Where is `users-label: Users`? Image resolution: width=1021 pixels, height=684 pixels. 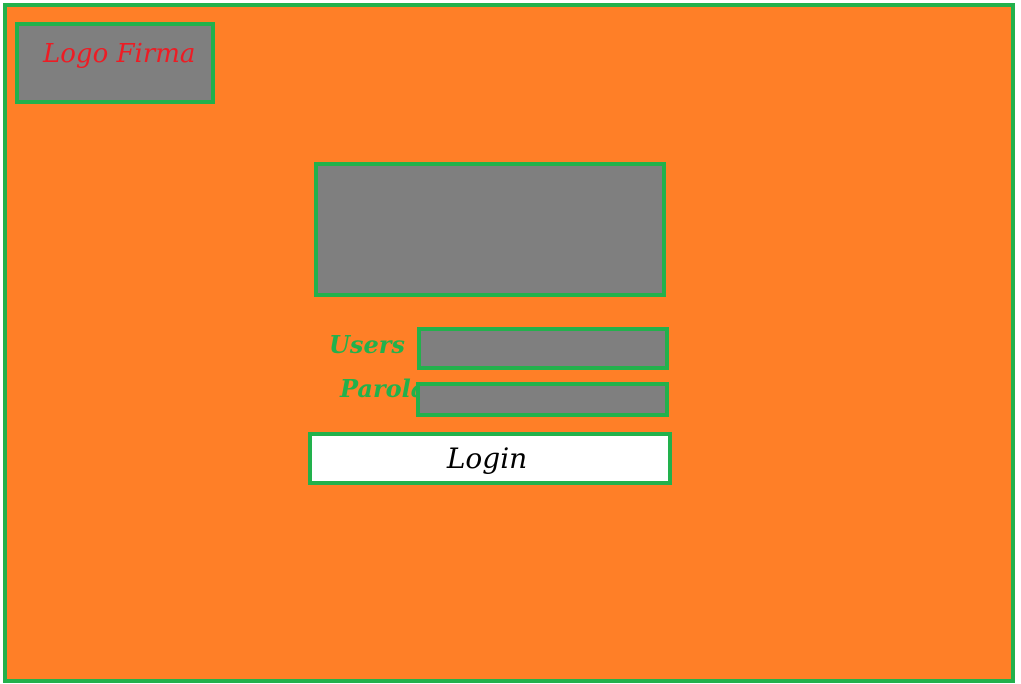
users-label: Users is located at coordinates (367, 344).